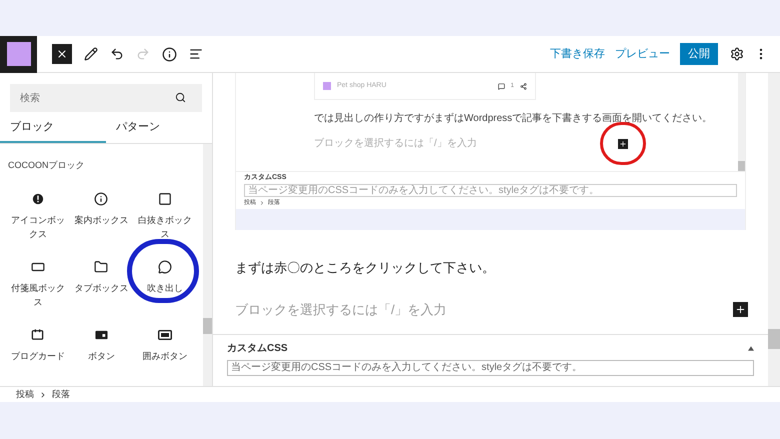 The image size is (780, 439). I want to click on folder-icon, so click(101, 267).